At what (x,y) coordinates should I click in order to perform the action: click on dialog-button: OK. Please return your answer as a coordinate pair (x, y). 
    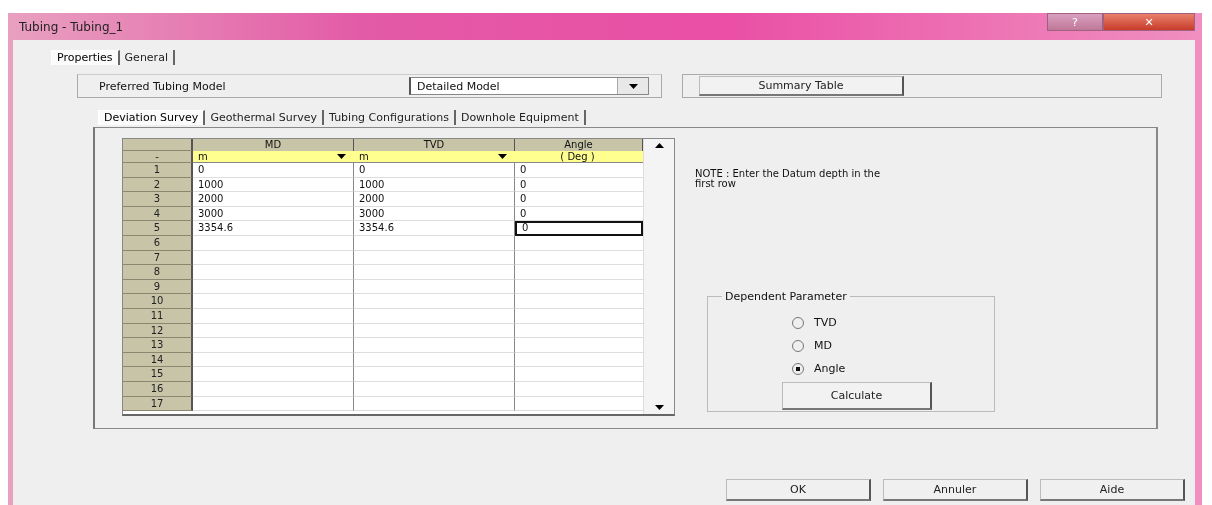
    Looking at the image, I should click on (798, 490).